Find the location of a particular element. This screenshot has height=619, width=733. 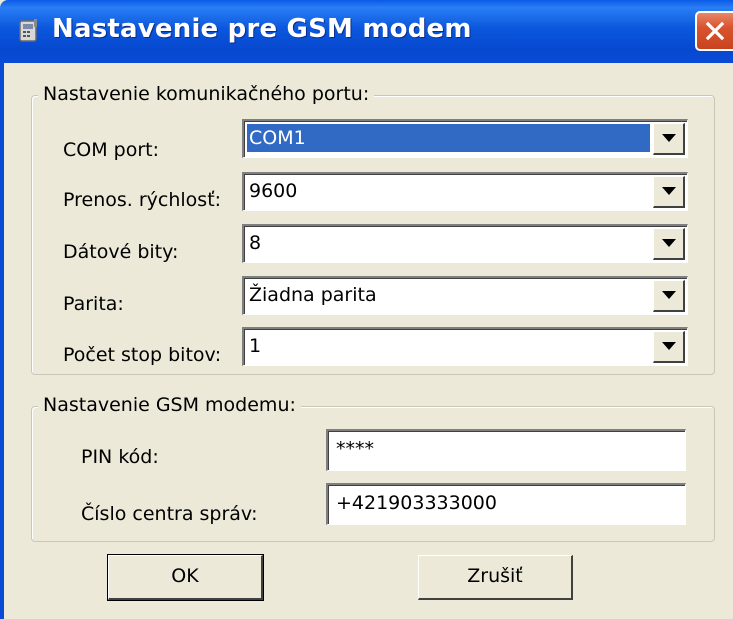

com-port-dropdown-button is located at coordinates (669, 139).